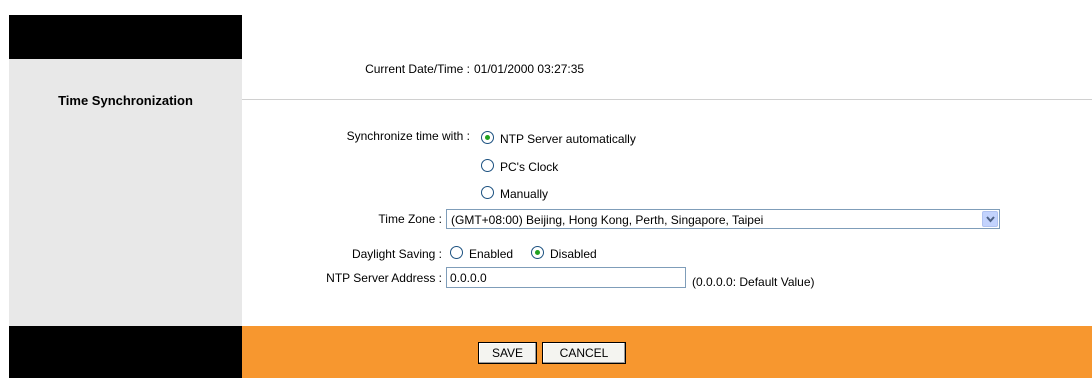 This screenshot has width=1092, height=378. What do you see at coordinates (487, 137) in the screenshot?
I see `sync-ntp-radio` at bounding box center [487, 137].